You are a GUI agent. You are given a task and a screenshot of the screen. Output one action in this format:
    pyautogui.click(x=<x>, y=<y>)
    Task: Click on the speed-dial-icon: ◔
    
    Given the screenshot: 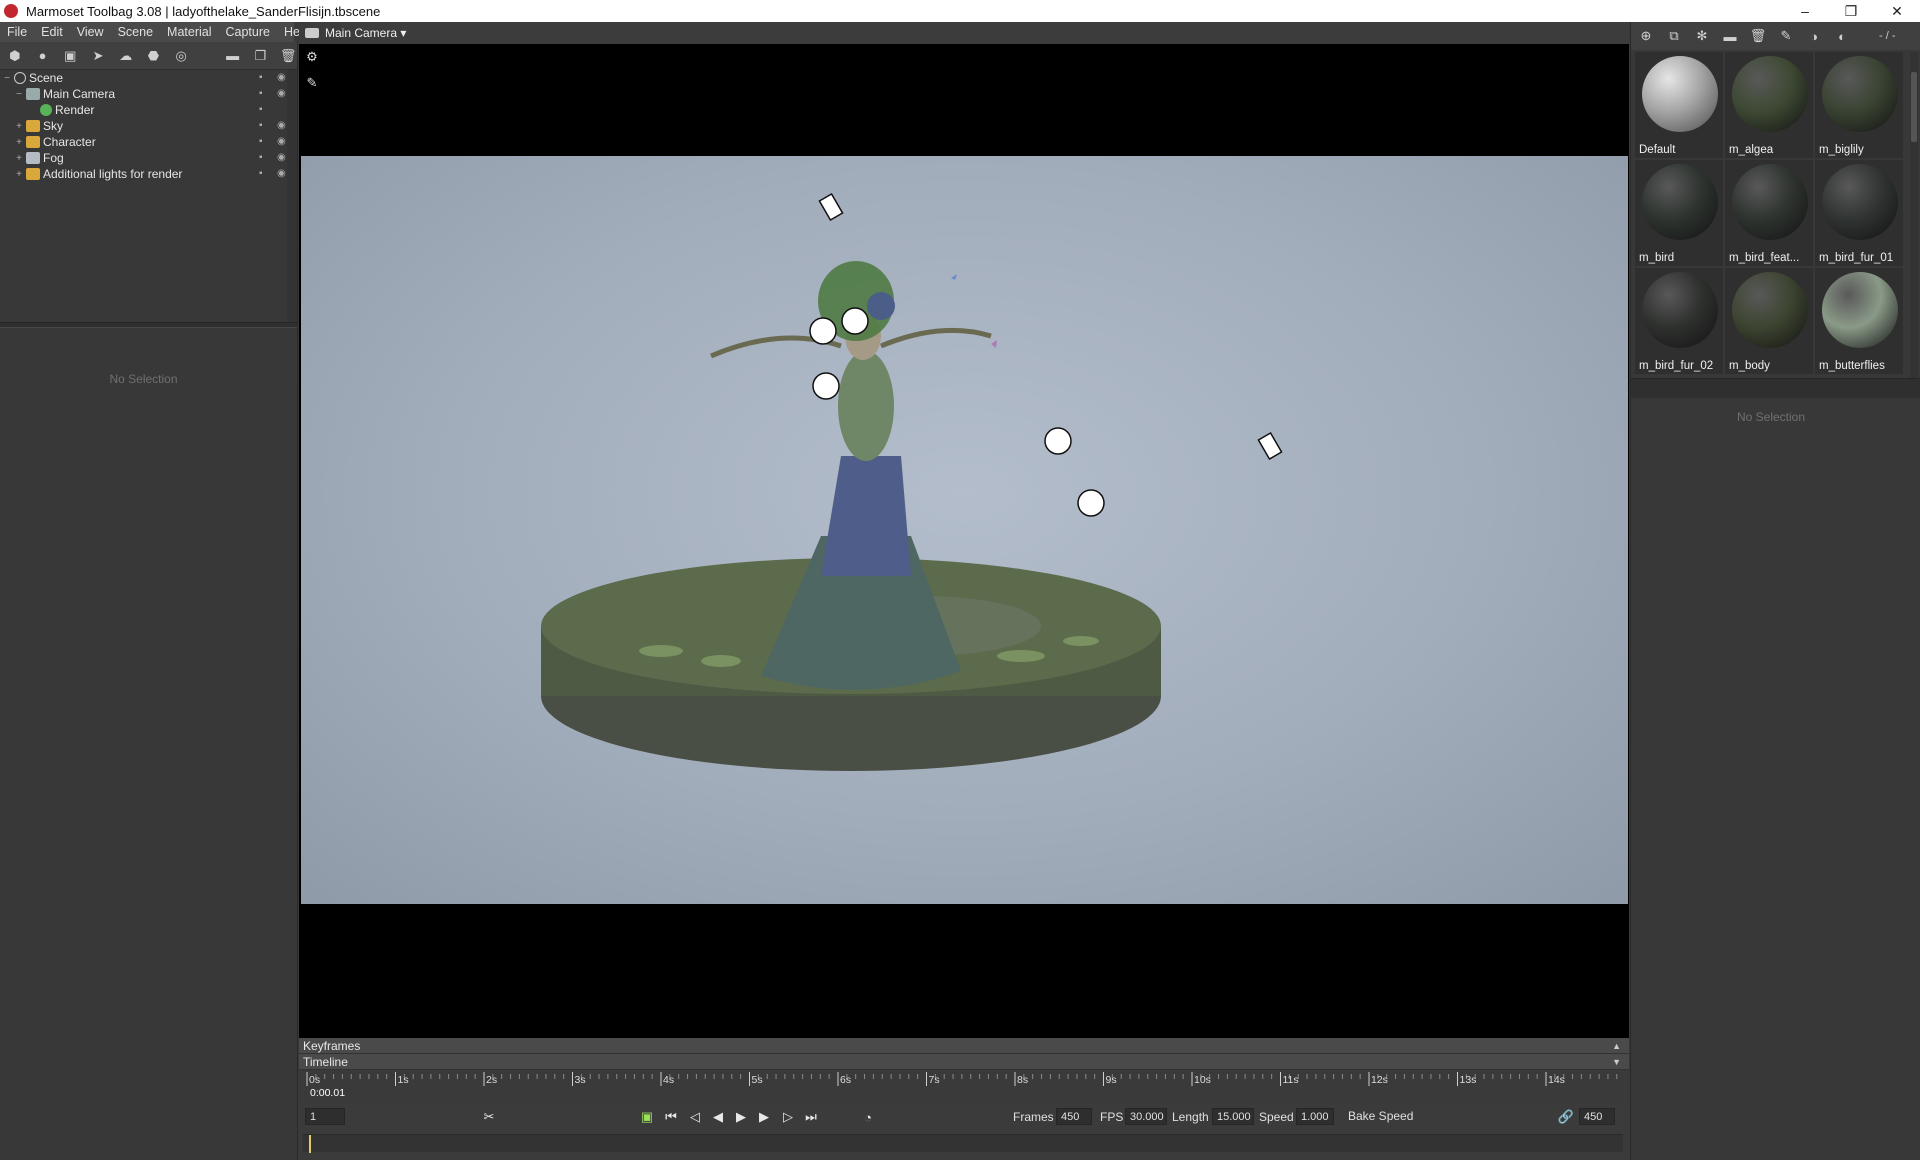 What is the action you would take?
    pyautogui.click(x=868, y=1117)
    